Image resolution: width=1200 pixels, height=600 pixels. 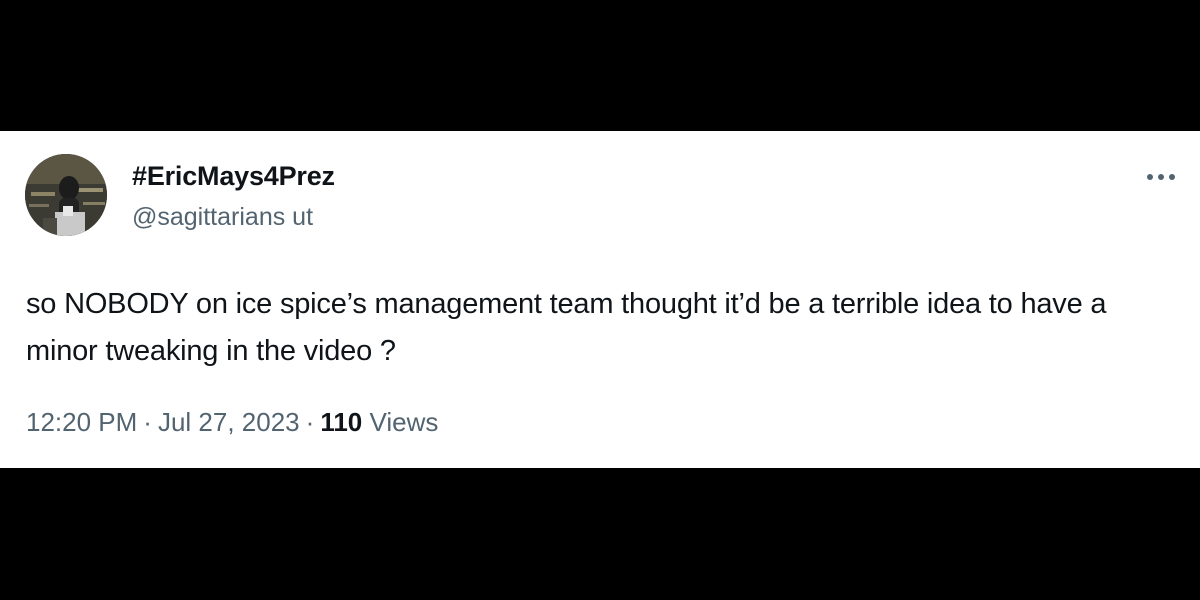 I want to click on tweet-metadata: 12:20 PM · Jul 27, 2023 · 110 Views, so click(x=232, y=422).